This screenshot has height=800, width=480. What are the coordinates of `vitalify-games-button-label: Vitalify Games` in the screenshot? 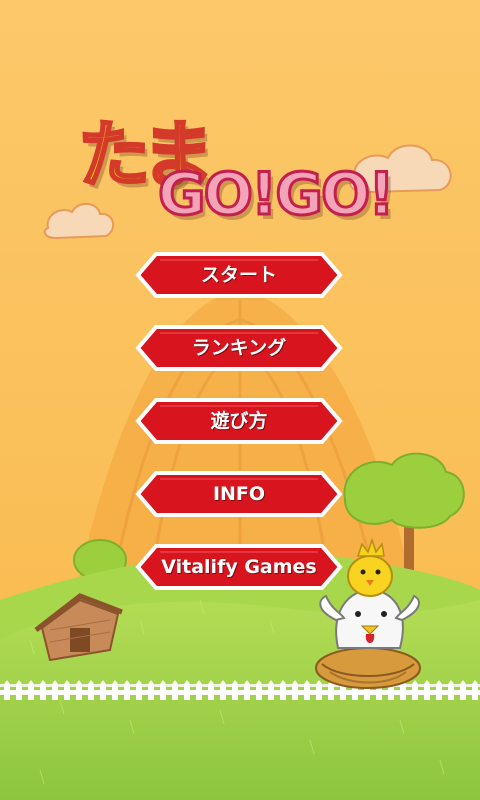 It's located at (239, 567).